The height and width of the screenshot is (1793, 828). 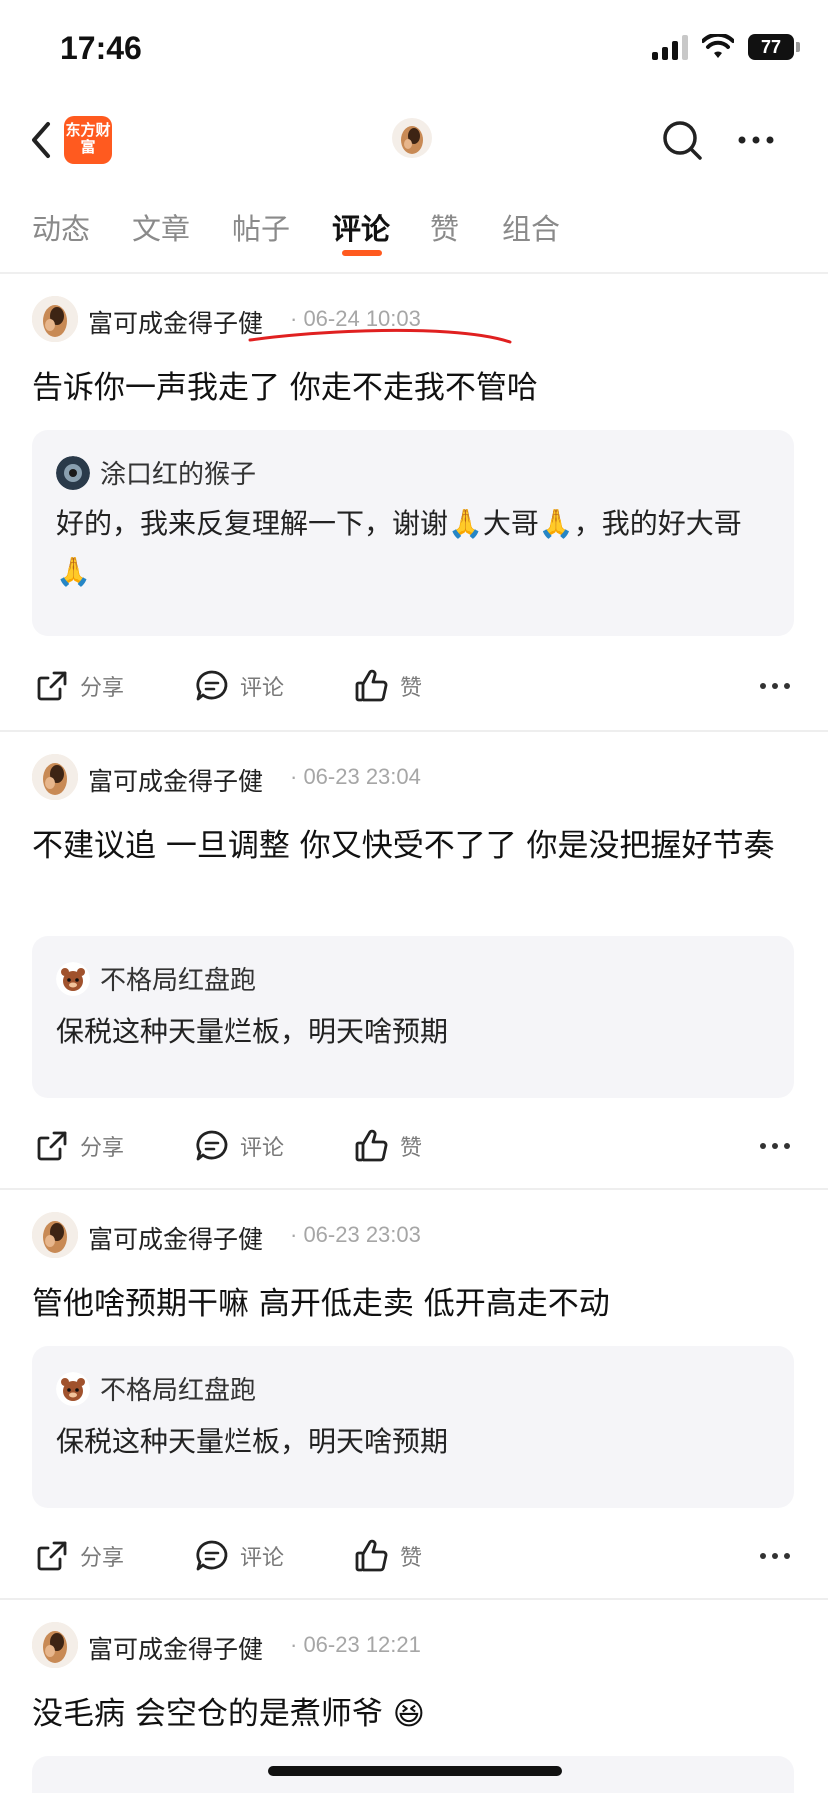 I want to click on tab-articles: 文章, so click(x=161, y=227).